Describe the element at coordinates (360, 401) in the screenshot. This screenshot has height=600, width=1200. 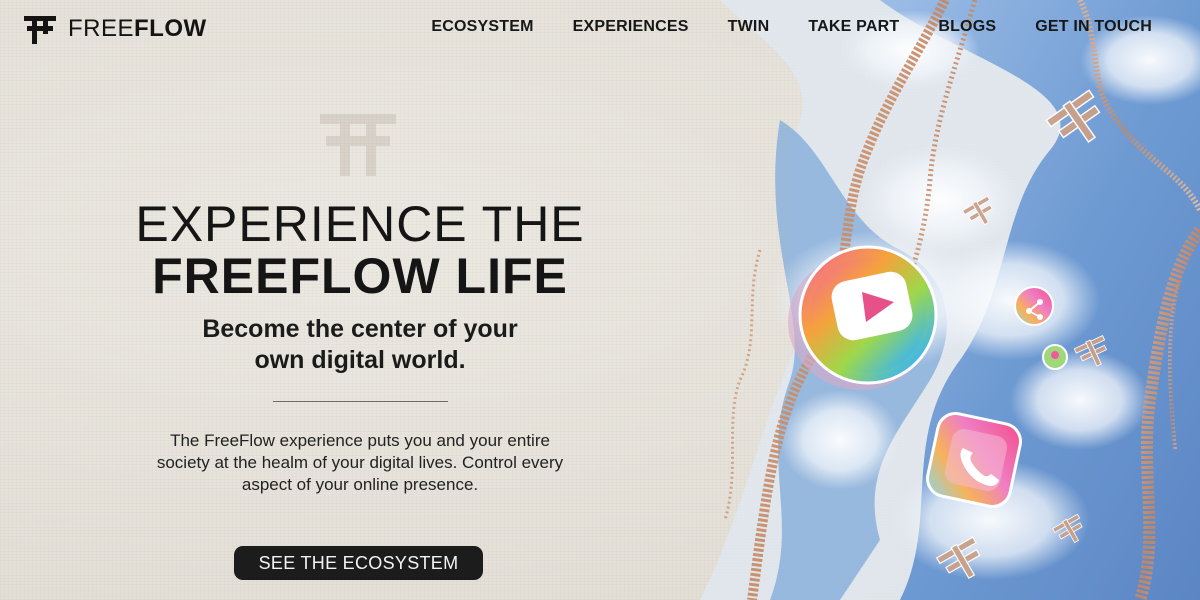
I see `hero-divider` at that location.